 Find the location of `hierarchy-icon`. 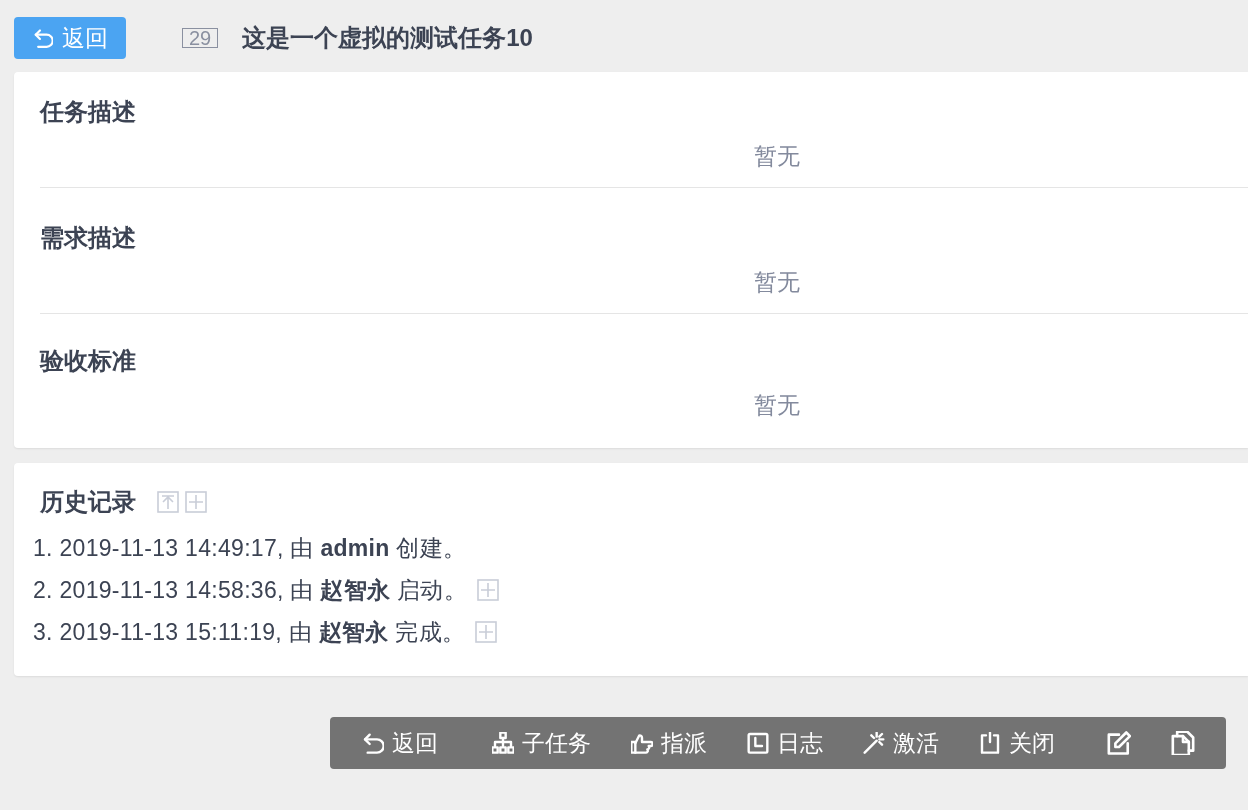

hierarchy-icon is located at coordinates (503, 743).